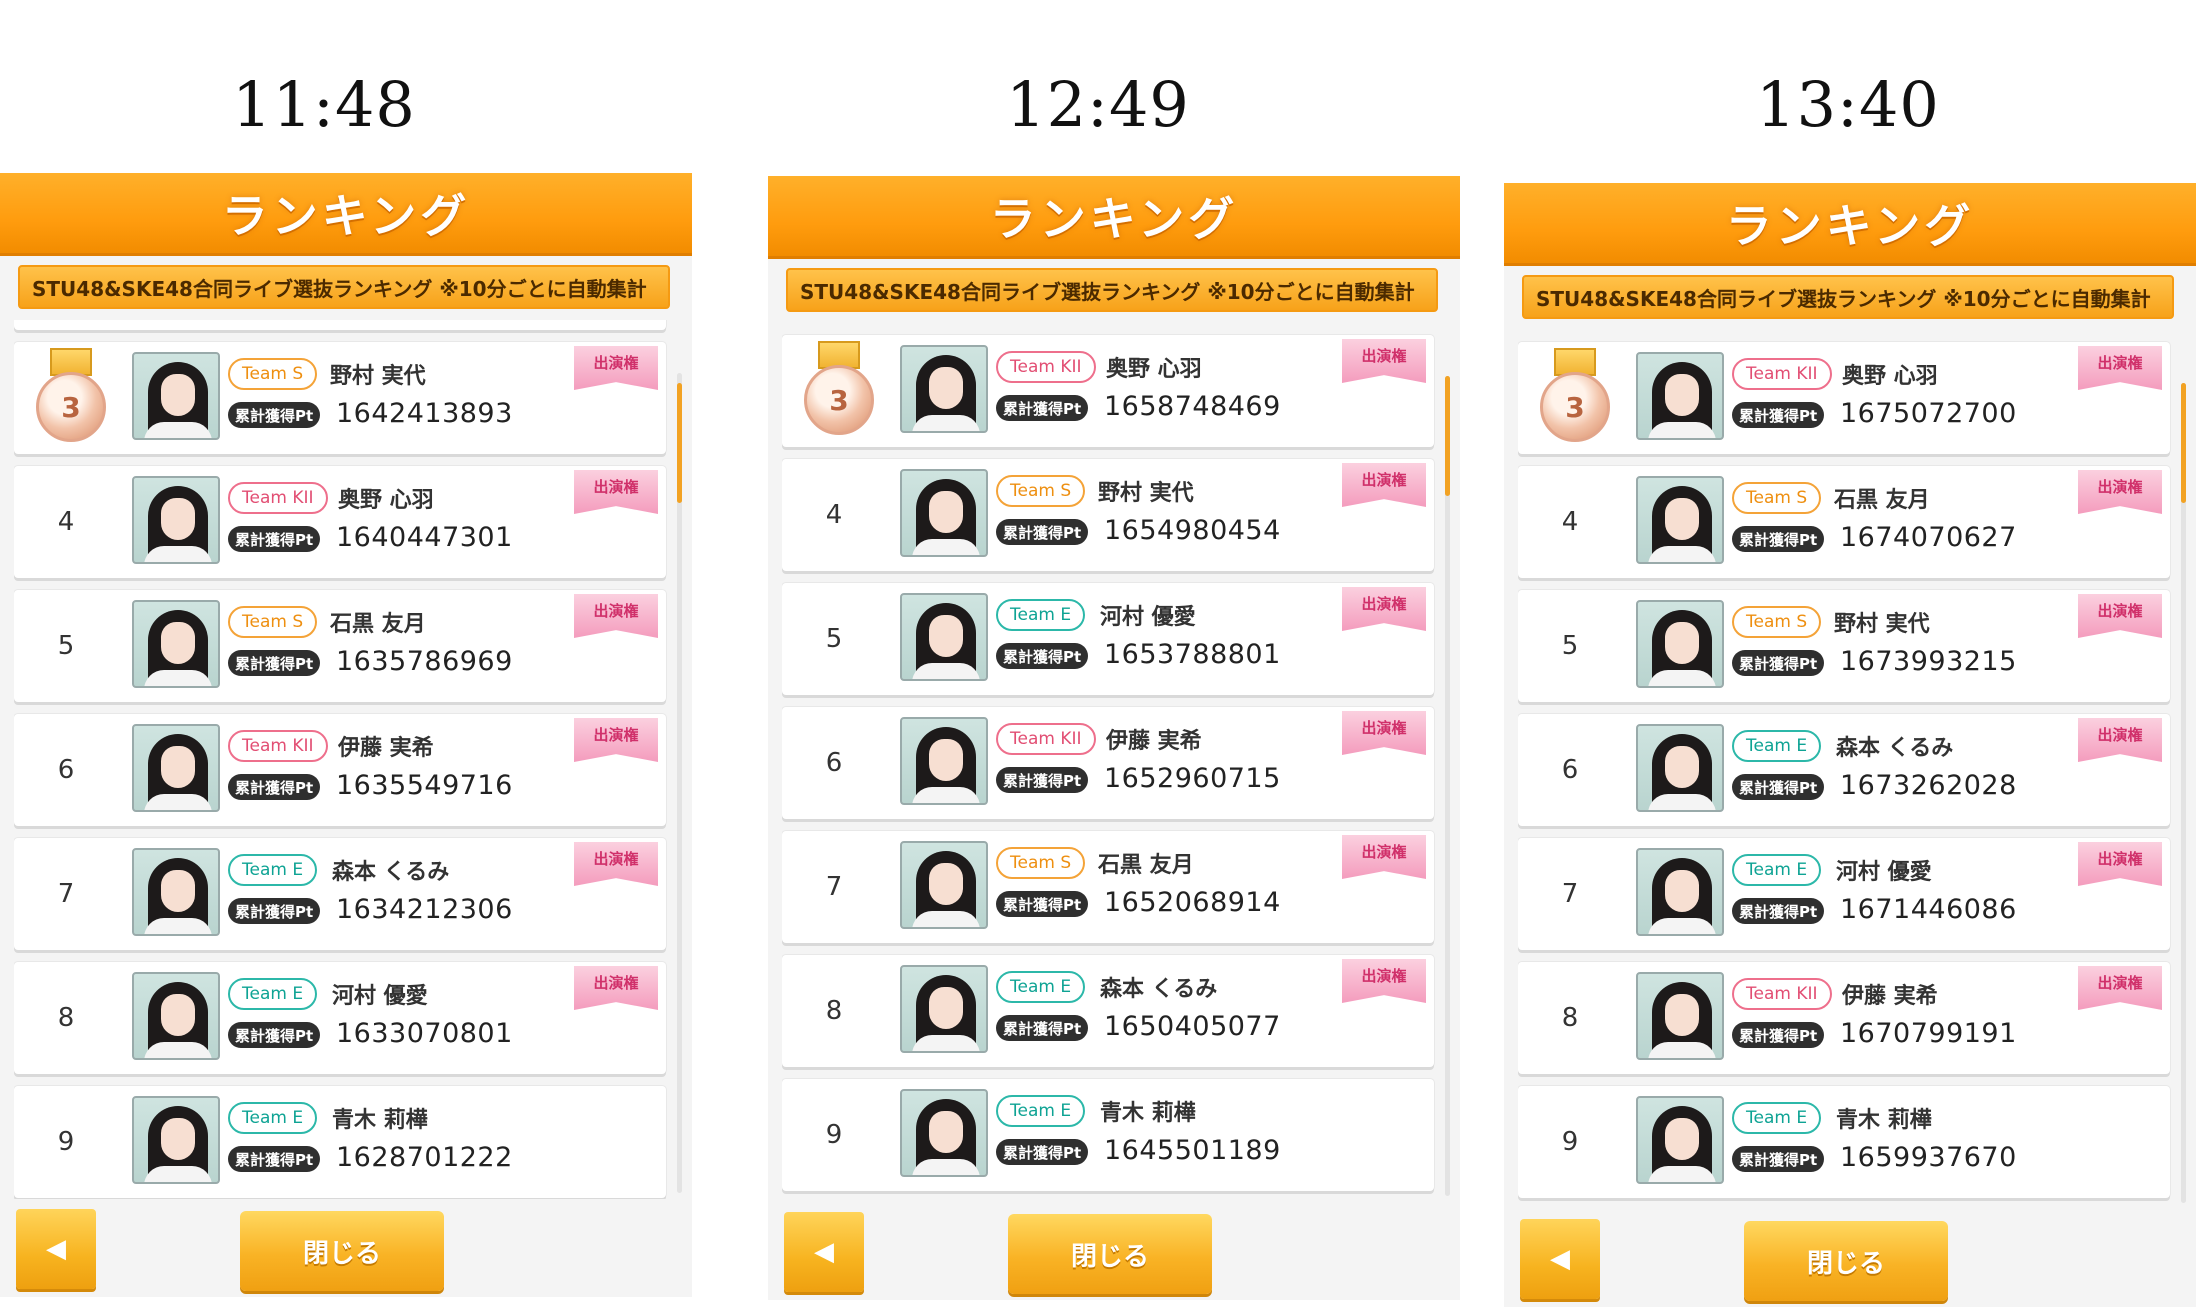 This screenshot has width=2200, height=1307. Describe the element at coordinates (340, 770) in the screenshot. I see `ranking-row: 6 Team KII 伊藤 実希 累計獲得Pt 1635549716 出演権` at that location.